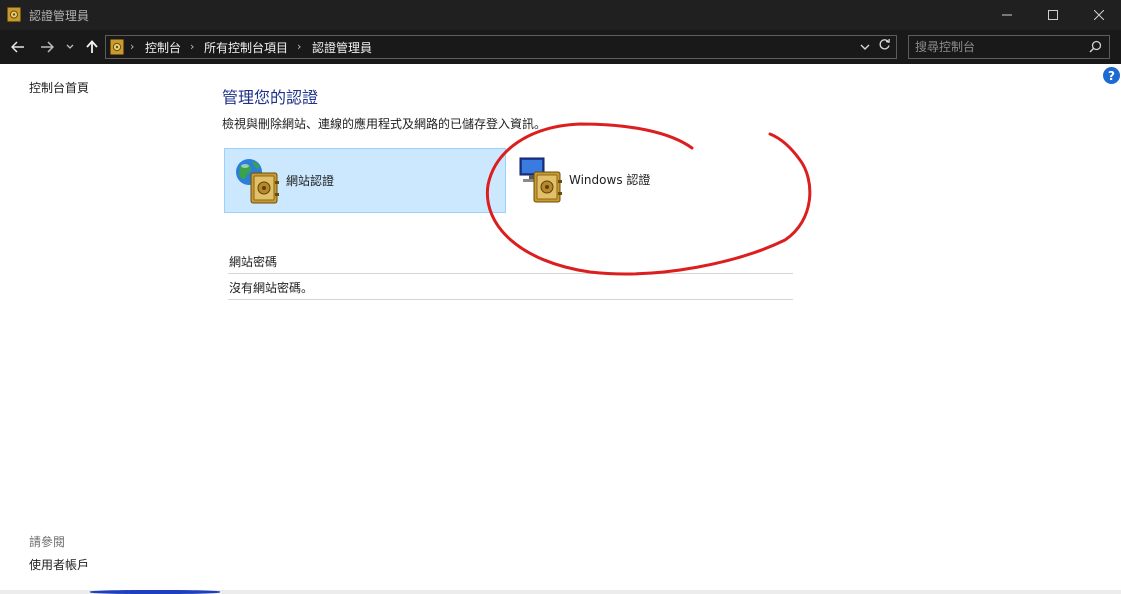  I want to click on arrow-right-icon, so click(47, 47).